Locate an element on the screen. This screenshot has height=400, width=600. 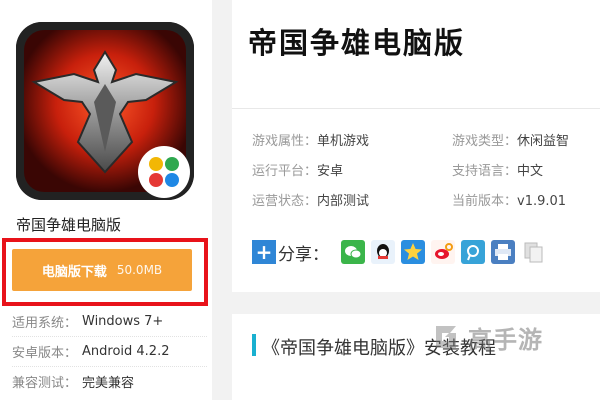
watermark-logo-icon is located at coordinates (446, 337).